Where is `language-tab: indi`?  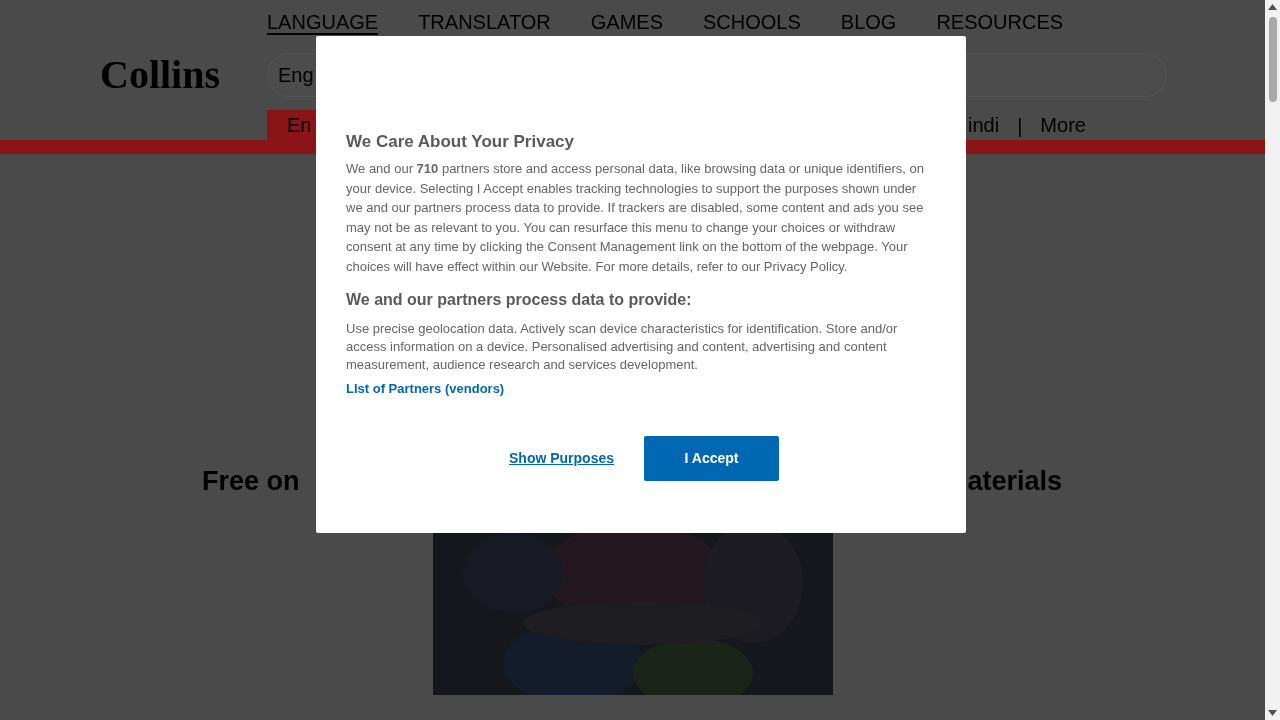 language-tab: indi is located at coordinates (984, 125).